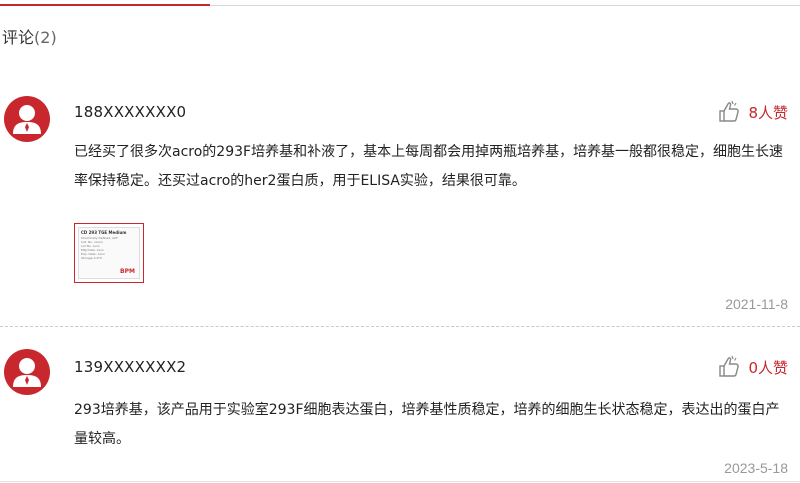 The height and width of the screenshot is (483, 800). Describe the element at coordinates (300, 181) in the screenshot. I see `comment-text-line: 率保持稳定。还买过acro的her2蛋白质，用于ELISA实验，结果很可靠。` at that location.